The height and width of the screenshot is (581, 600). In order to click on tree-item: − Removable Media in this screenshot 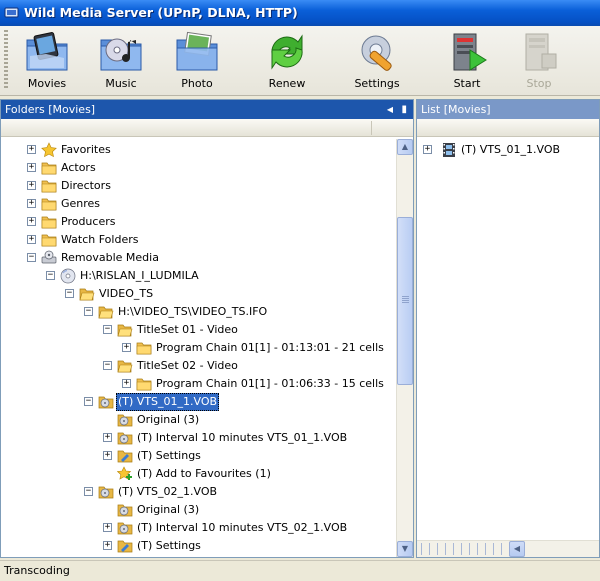, I will do `click(198, 258)`.